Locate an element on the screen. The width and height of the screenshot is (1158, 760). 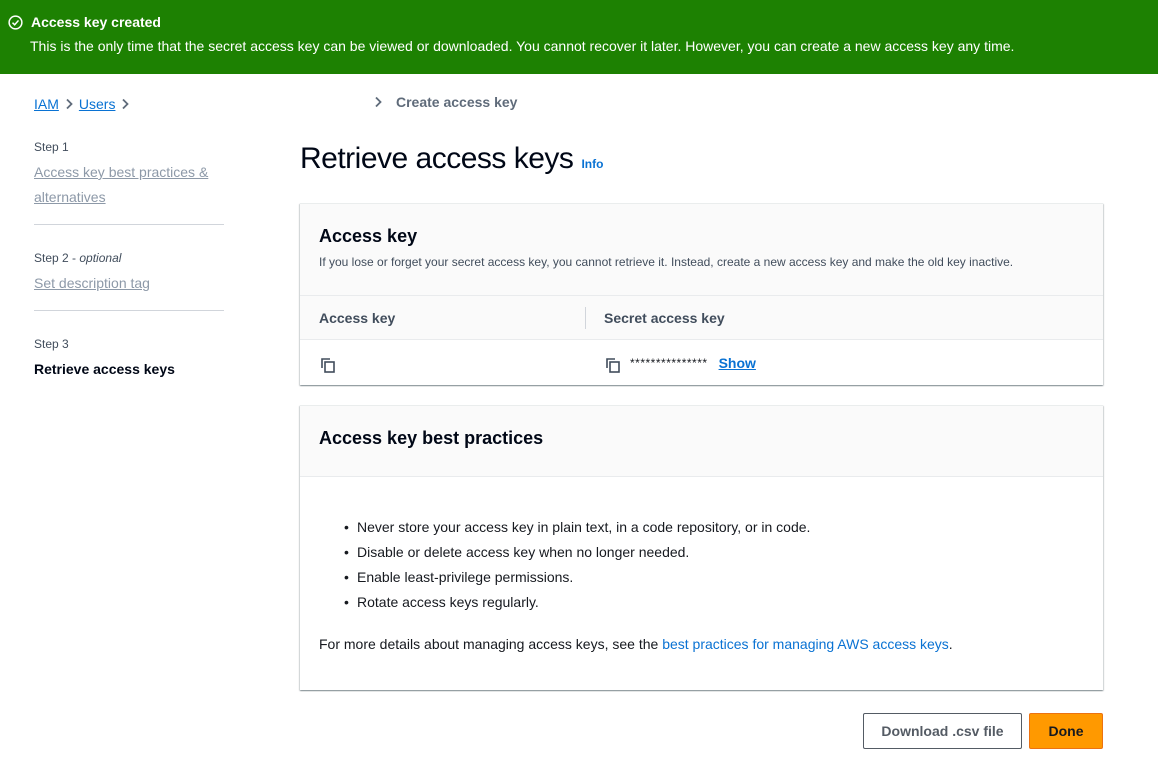
step-current-label: Retrieve access keys is located at coordinates (104, 369).